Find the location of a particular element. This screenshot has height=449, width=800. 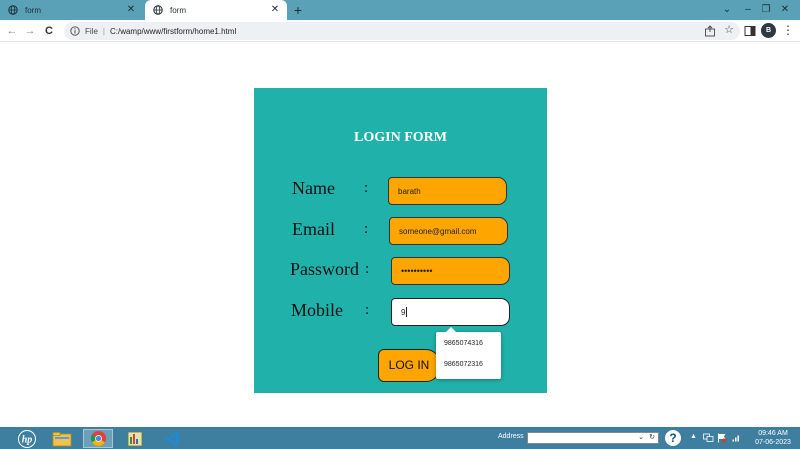

tab-form-1: form ✕ is located at coordinates (71, 10).